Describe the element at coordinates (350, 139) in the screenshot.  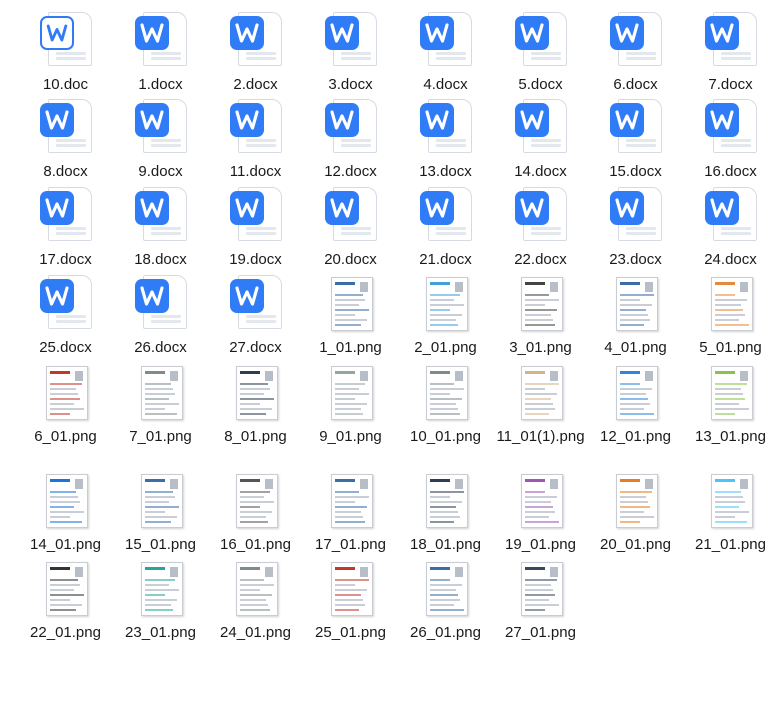
I see `file-item: 12.docx` at that location.